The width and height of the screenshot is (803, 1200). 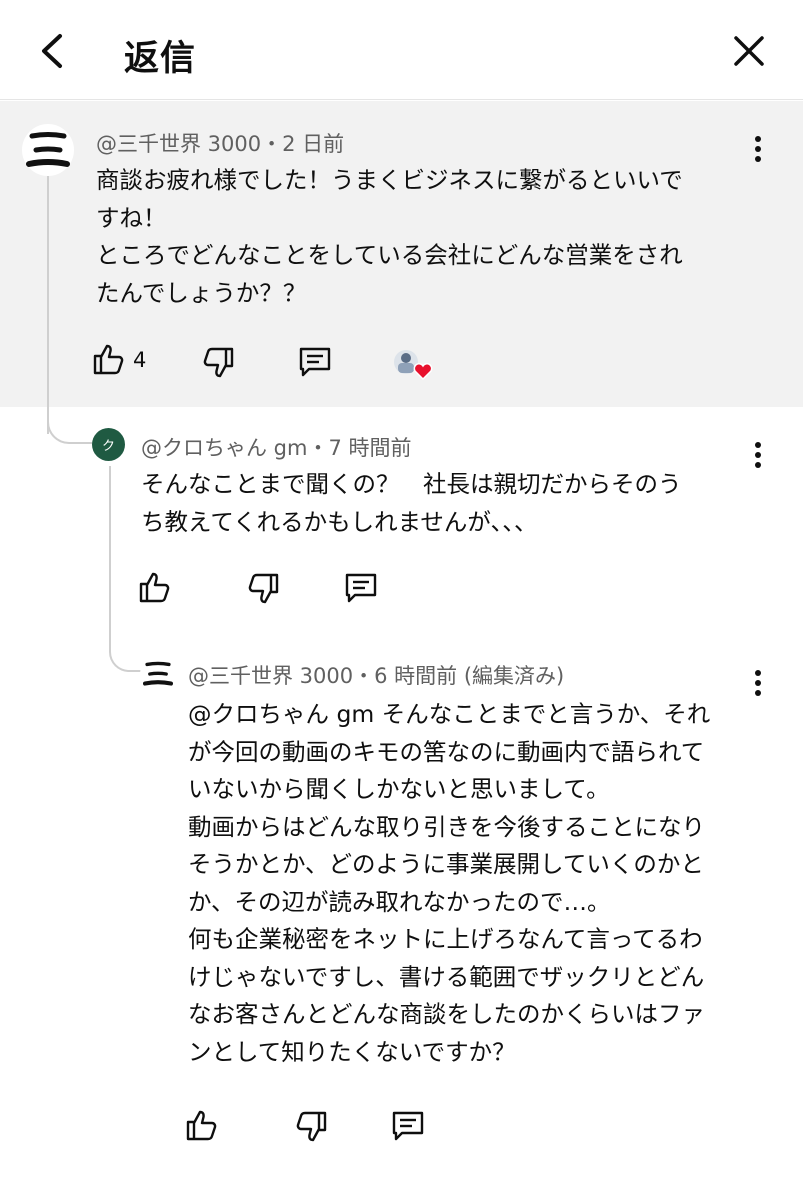 I want to click on comment-meta: @三千世界 3000・2 日前, so click(x=220, y=143).